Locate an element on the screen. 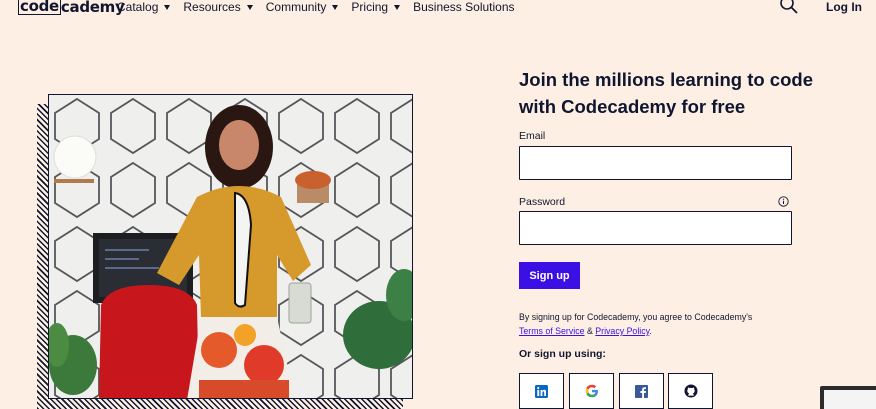 Image resolution: width=876 pixels, height=409 pixels. terms-of-service-link: Terms of Service is located at coordinates (552, 331).